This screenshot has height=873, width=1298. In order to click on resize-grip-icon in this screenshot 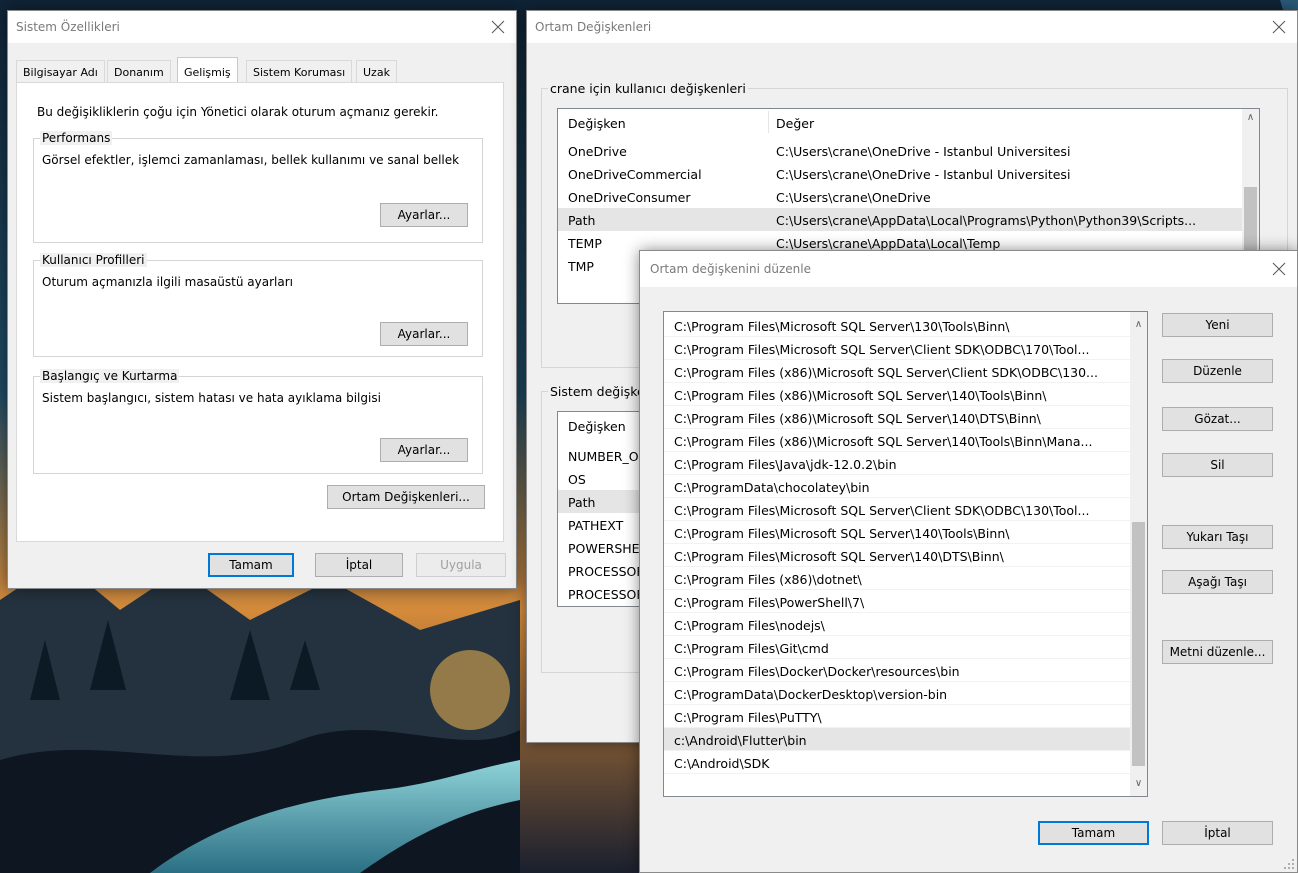, I will do `click(1289, 864)`.